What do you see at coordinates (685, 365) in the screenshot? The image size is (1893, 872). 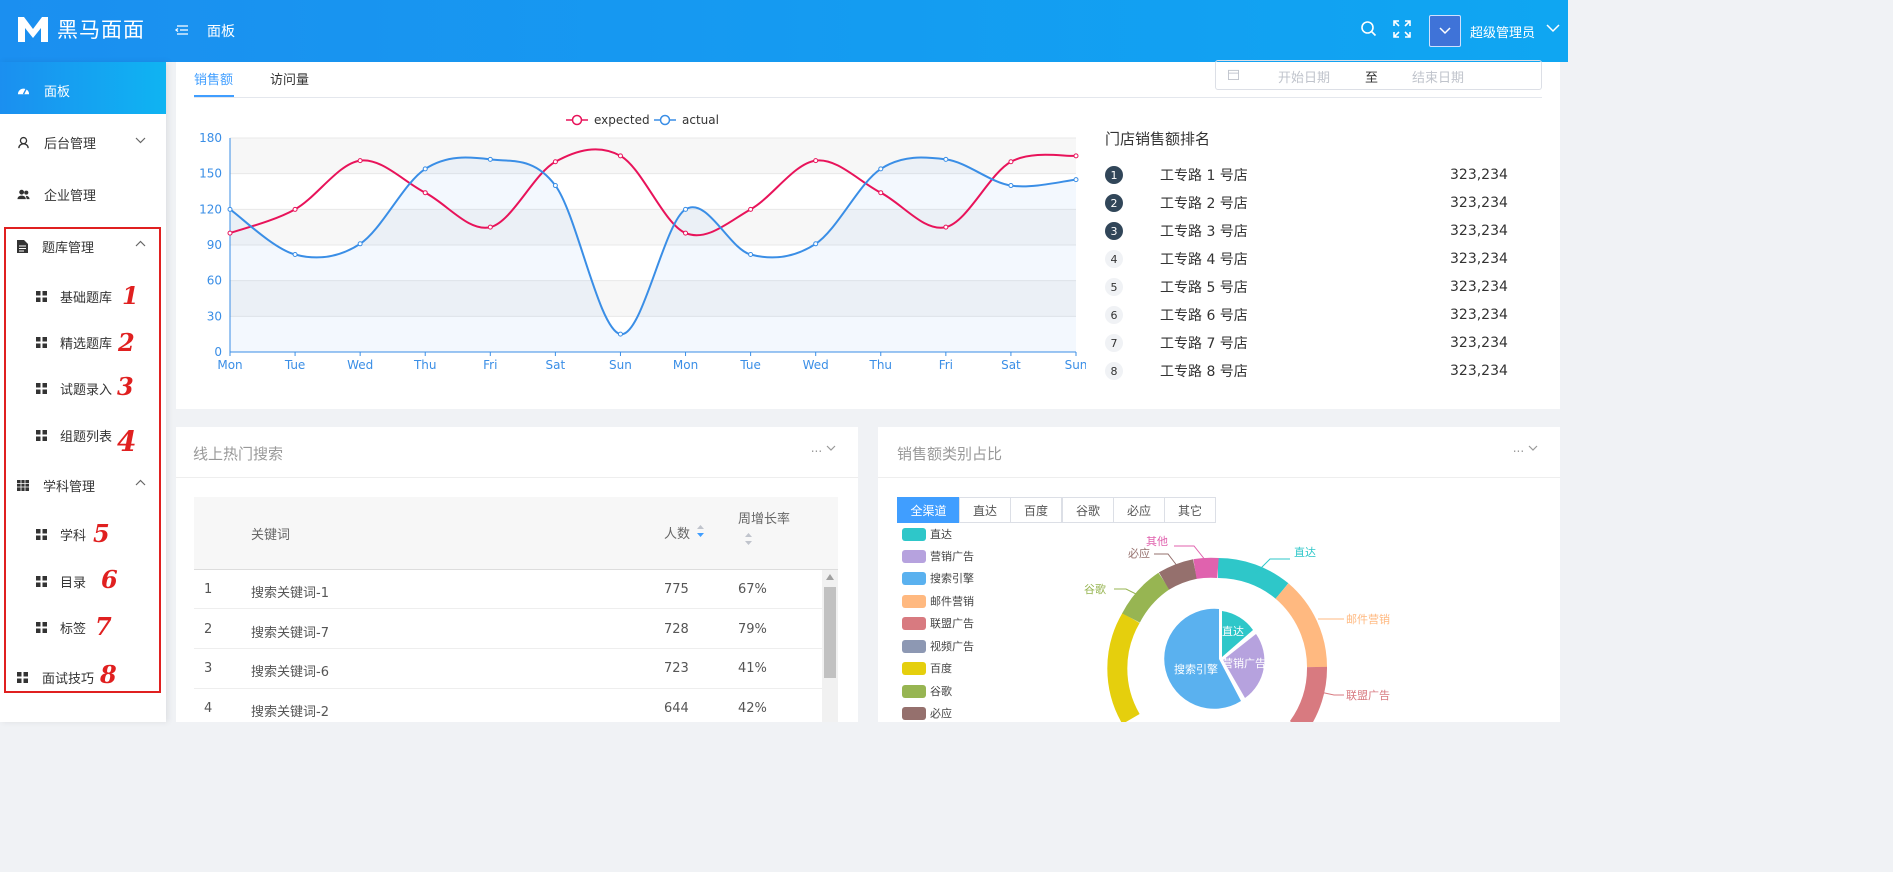 I see `x-tick-label: Mon` at bounding box center [685, 365].